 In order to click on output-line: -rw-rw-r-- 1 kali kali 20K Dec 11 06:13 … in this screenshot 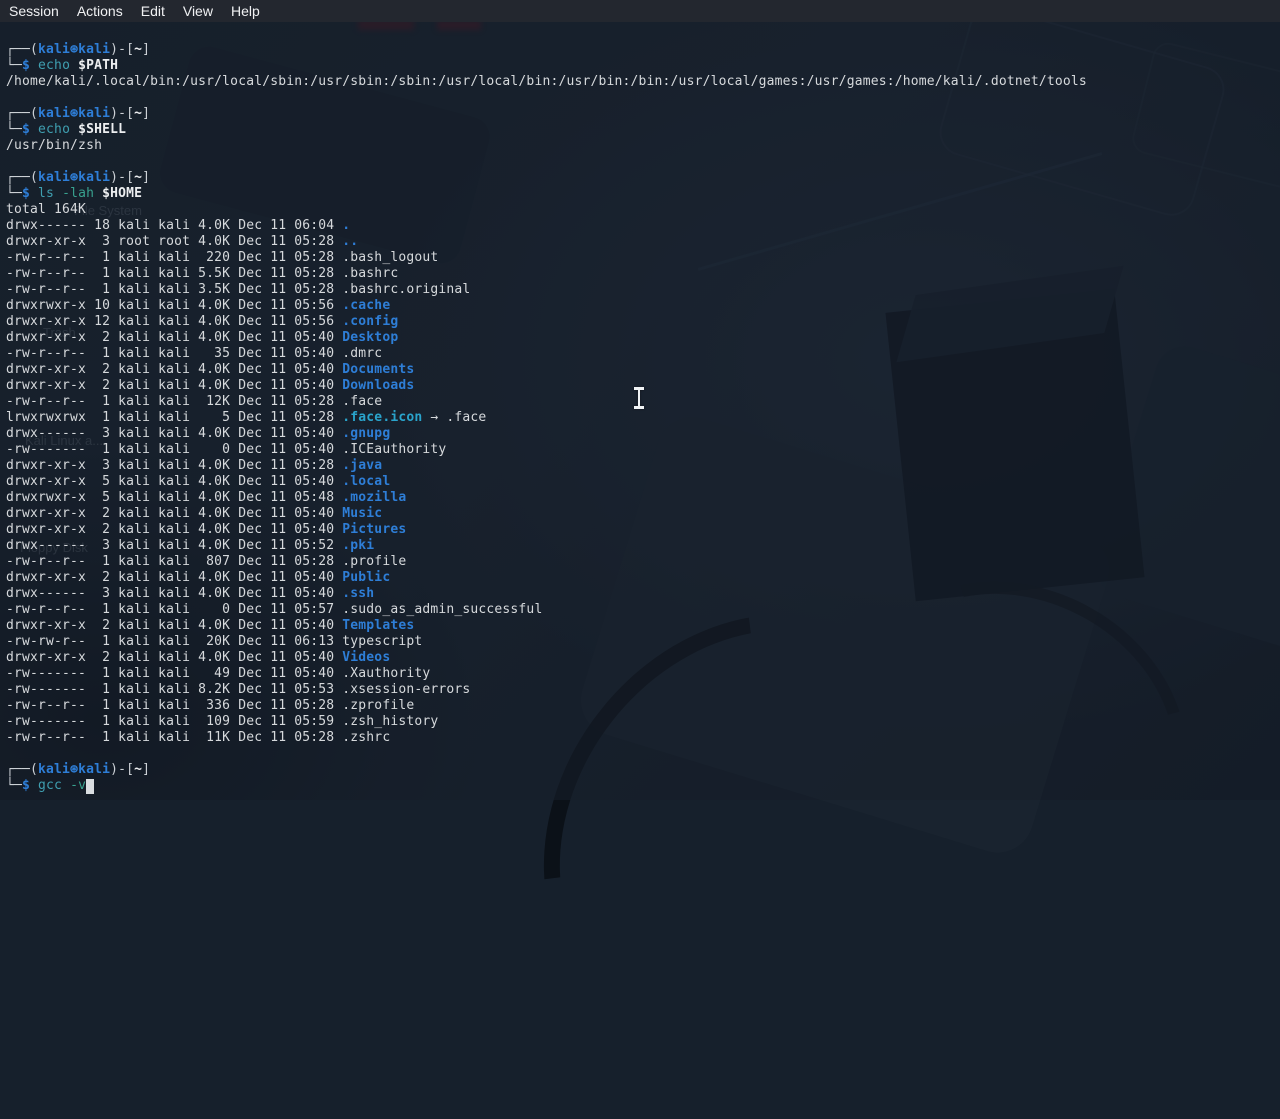, I will do `click(214, 641)`.